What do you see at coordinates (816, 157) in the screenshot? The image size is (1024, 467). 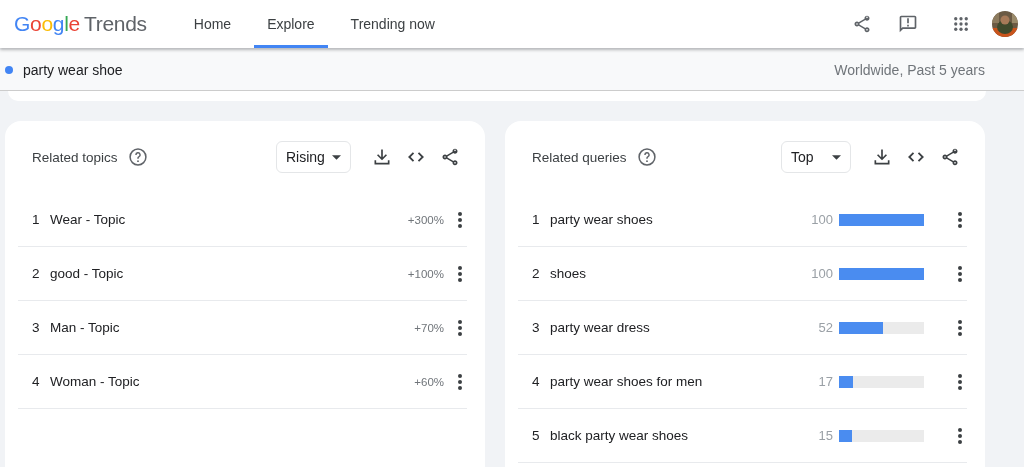 I see `filter-dropdown: Top` at bounding box center [816, 157].